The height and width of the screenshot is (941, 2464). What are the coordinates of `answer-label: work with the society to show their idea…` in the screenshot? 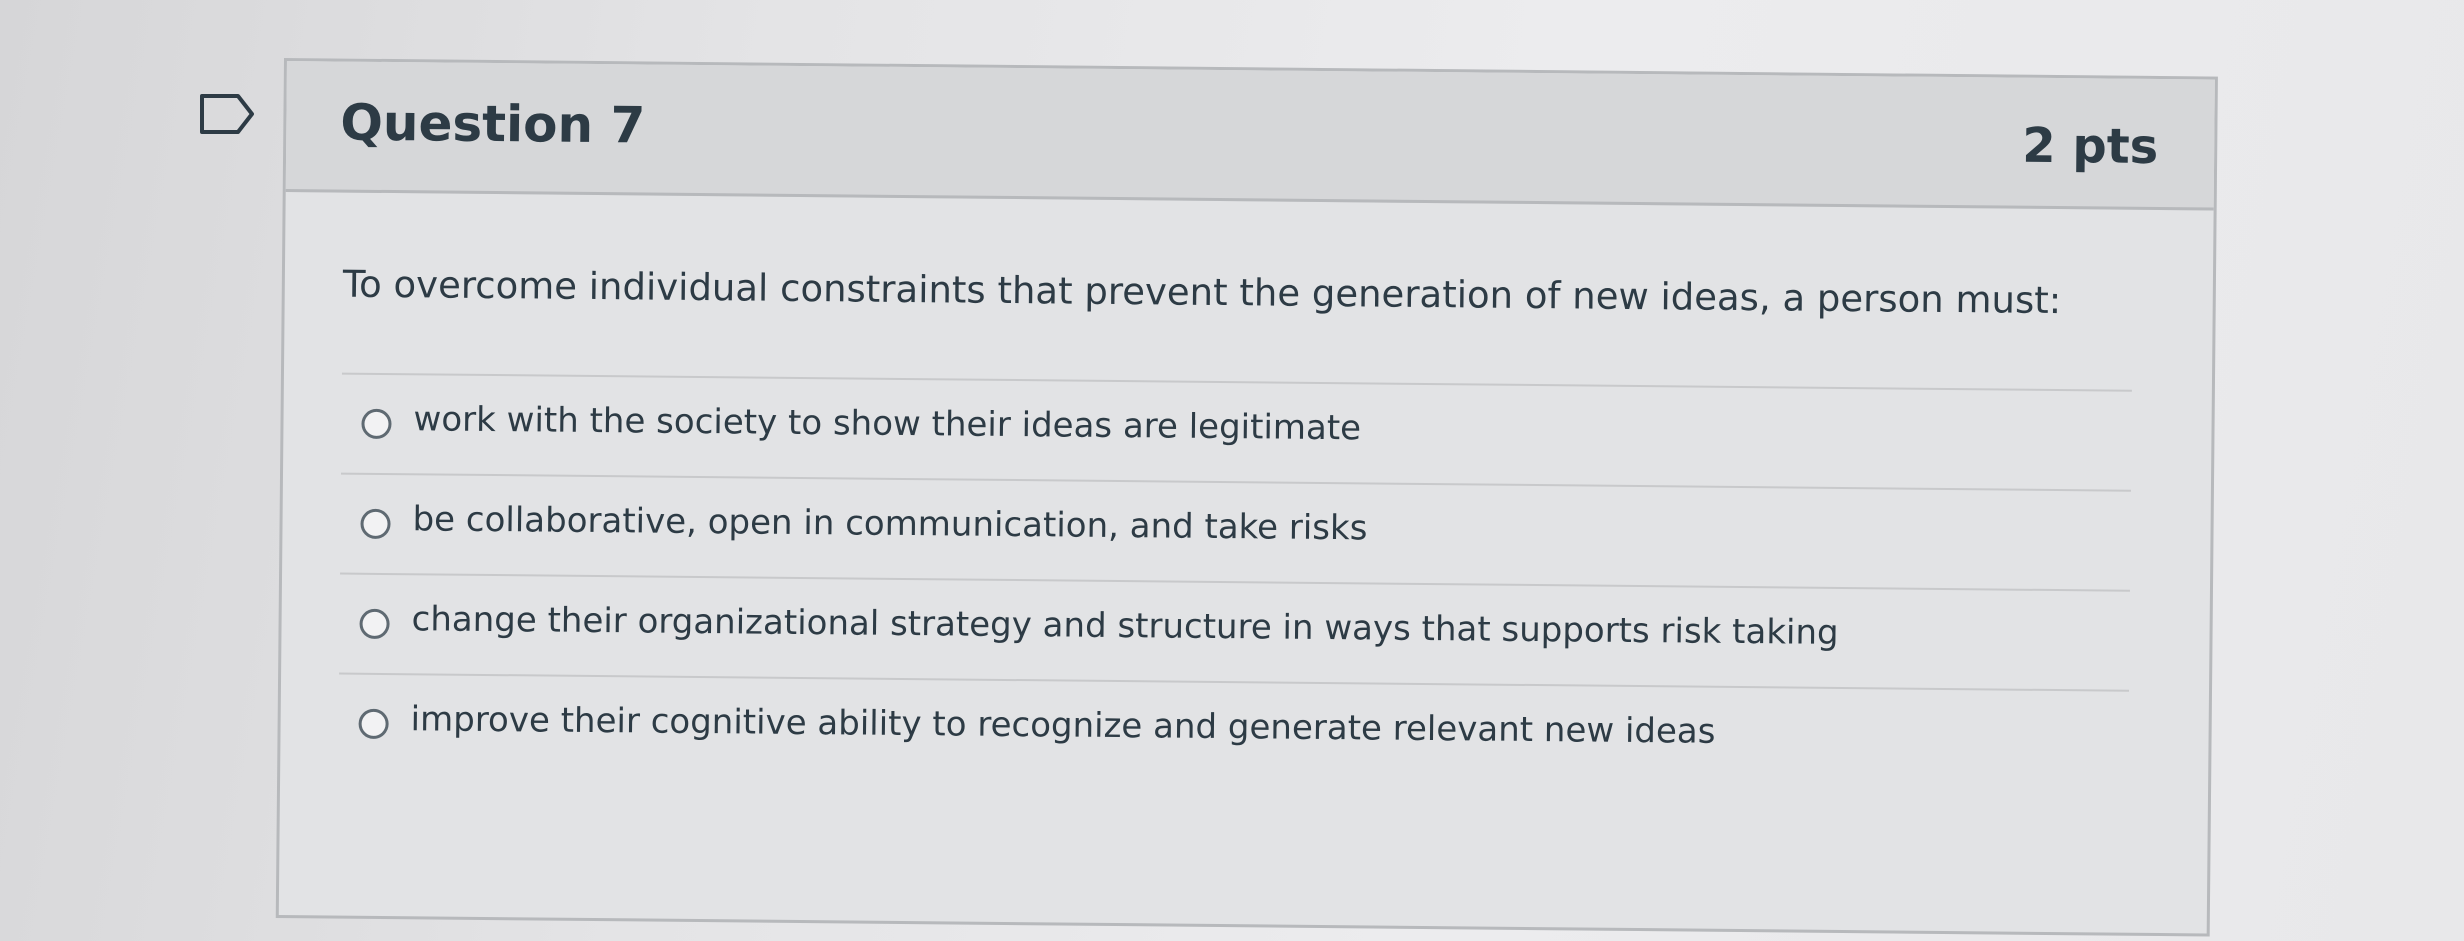 It's located at (887, 423).